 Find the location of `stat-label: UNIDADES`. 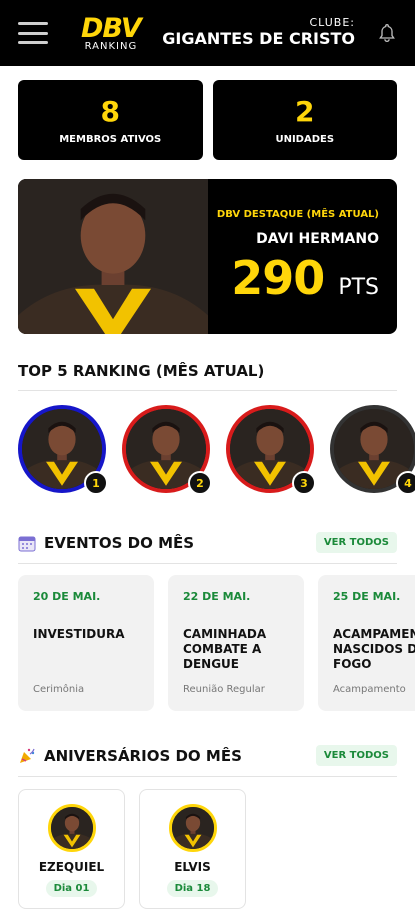

stat-label: UNIDADES is located at coordinates (305, 139).